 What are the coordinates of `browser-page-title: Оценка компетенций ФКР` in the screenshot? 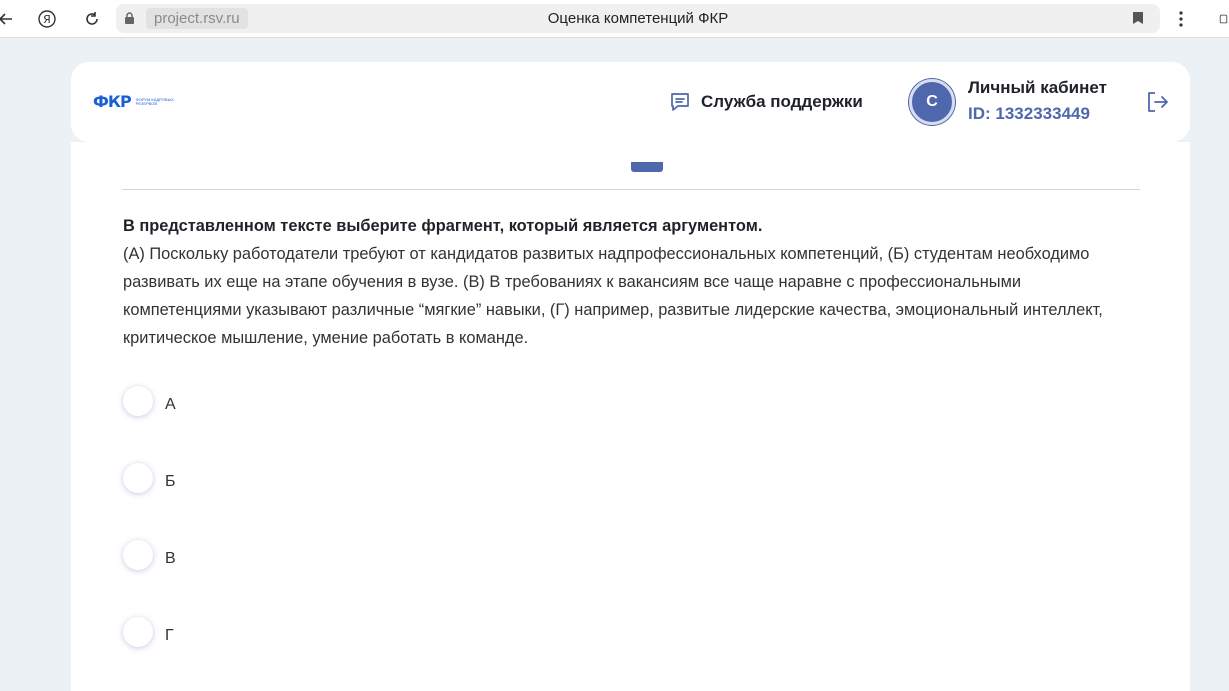 It's located at (638, 18).